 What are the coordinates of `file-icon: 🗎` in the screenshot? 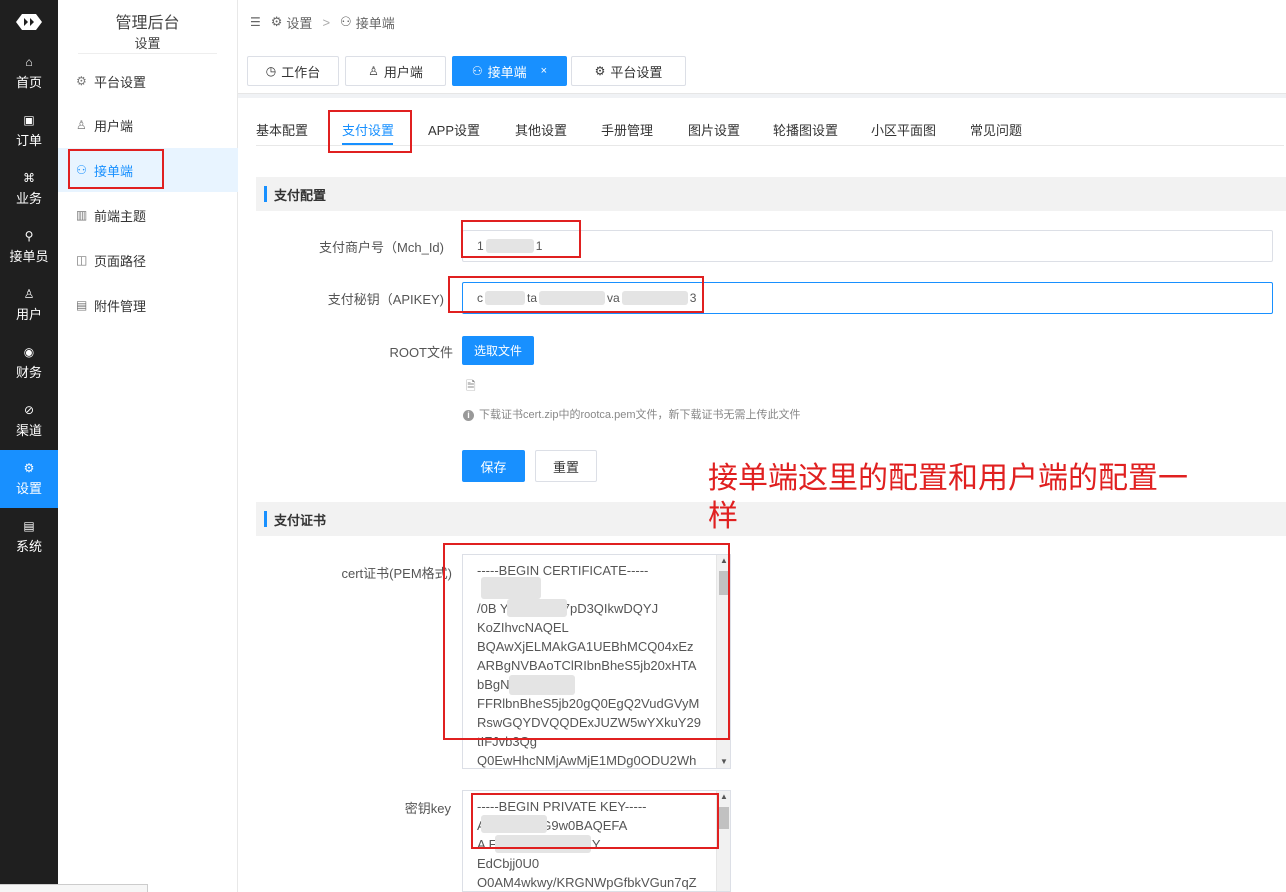 It's located at (471, 386).